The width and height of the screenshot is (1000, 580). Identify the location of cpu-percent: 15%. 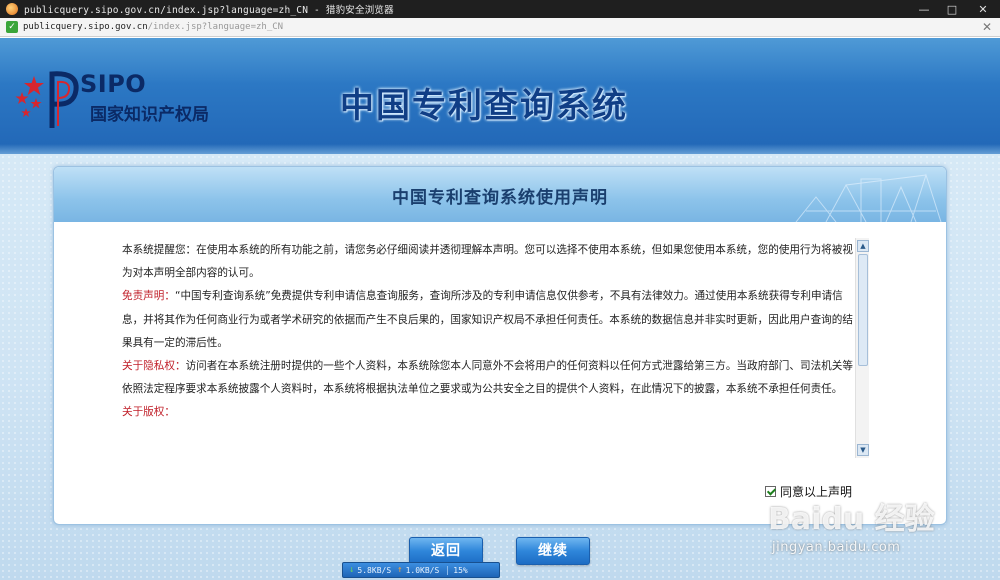
(457, 570).